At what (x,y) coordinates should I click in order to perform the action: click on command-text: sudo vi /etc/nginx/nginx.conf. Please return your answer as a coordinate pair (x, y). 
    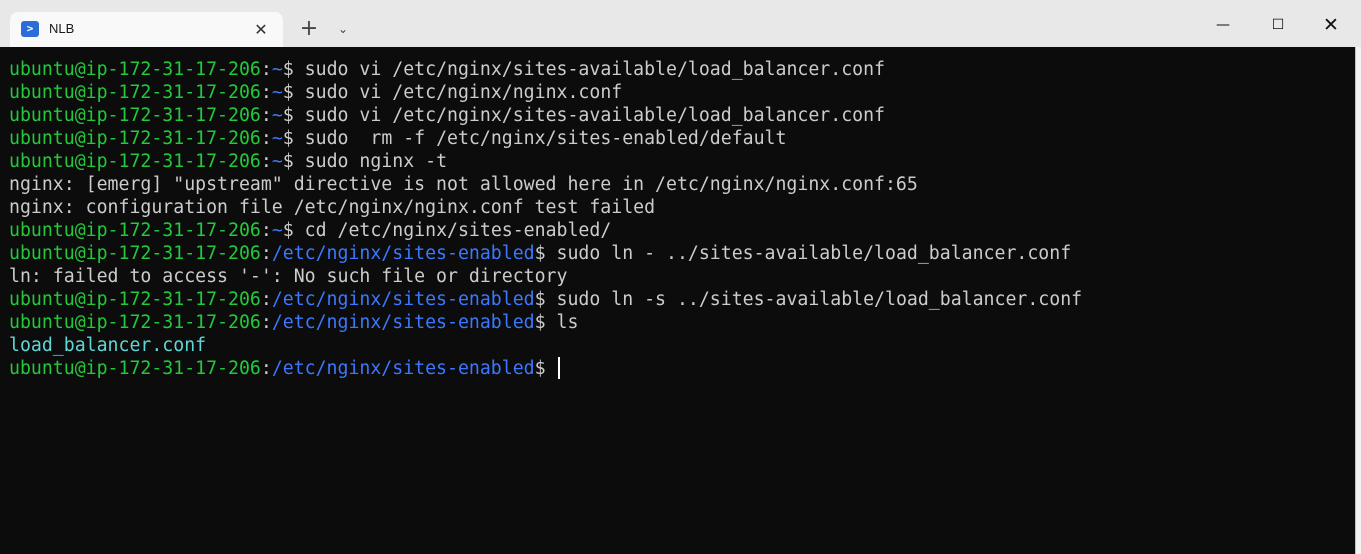
    Looking at the image, I should click on (458, 92).